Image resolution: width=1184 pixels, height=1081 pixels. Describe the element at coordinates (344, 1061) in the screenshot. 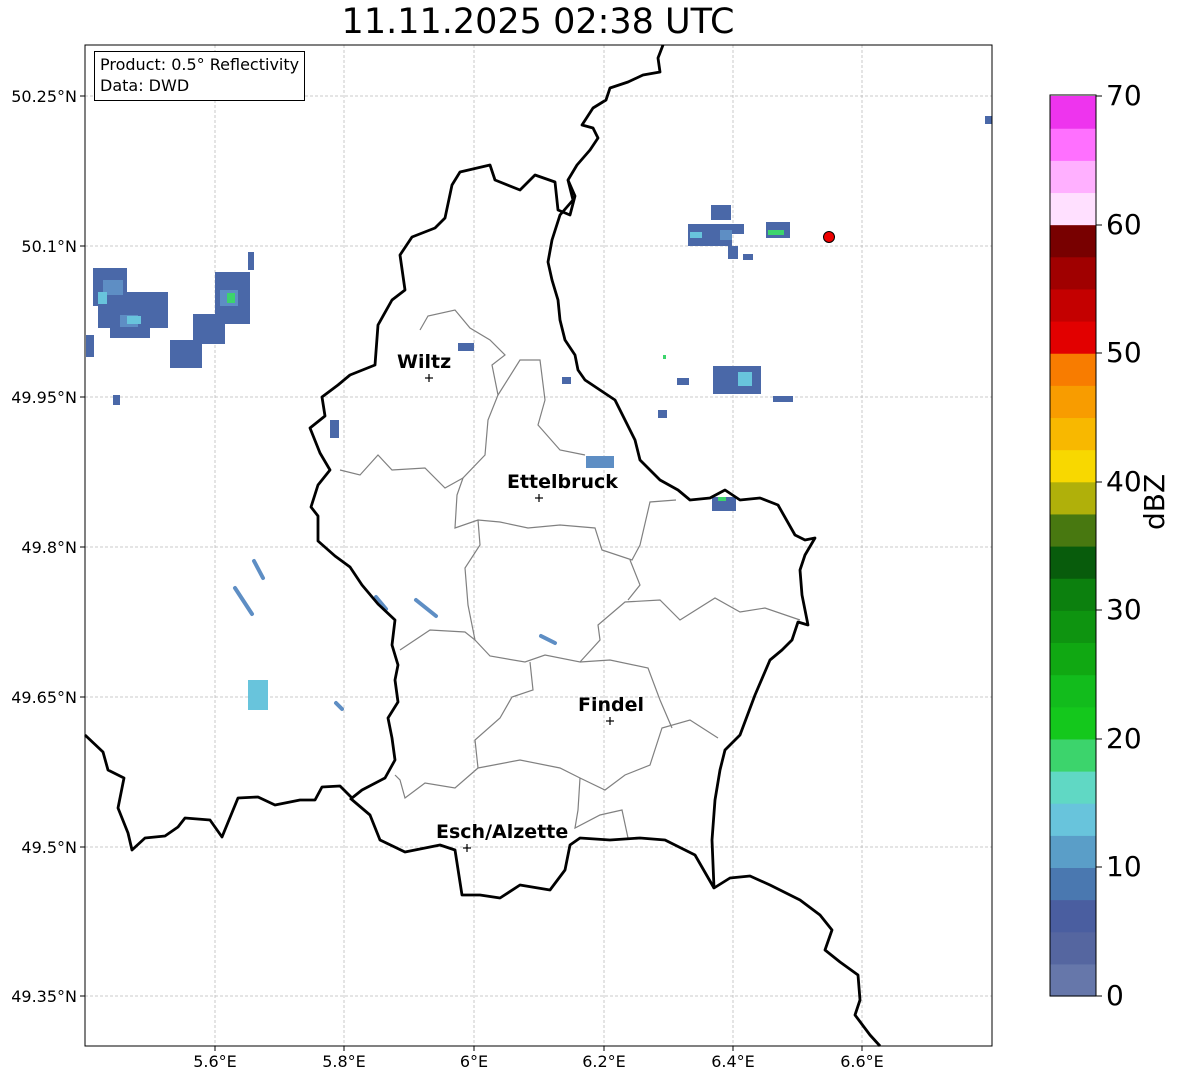

I see `x-tick-label: 5.8°E` at that location.